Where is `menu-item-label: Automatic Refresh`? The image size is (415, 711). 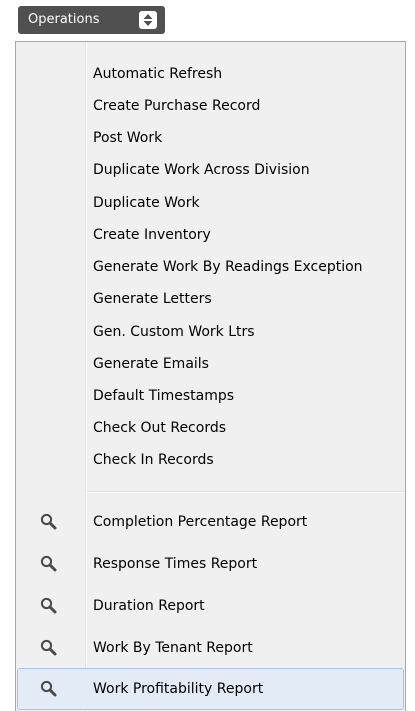 menu-item-label: Automatic Refresh is located at coordinates (158, 74).